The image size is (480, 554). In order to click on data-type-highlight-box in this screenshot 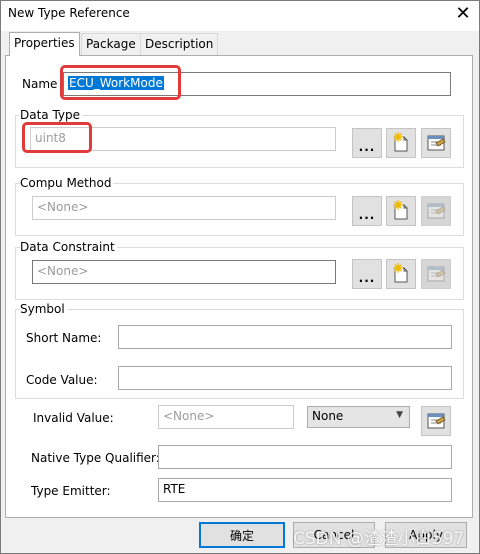, I will do `click(57, 137)`.